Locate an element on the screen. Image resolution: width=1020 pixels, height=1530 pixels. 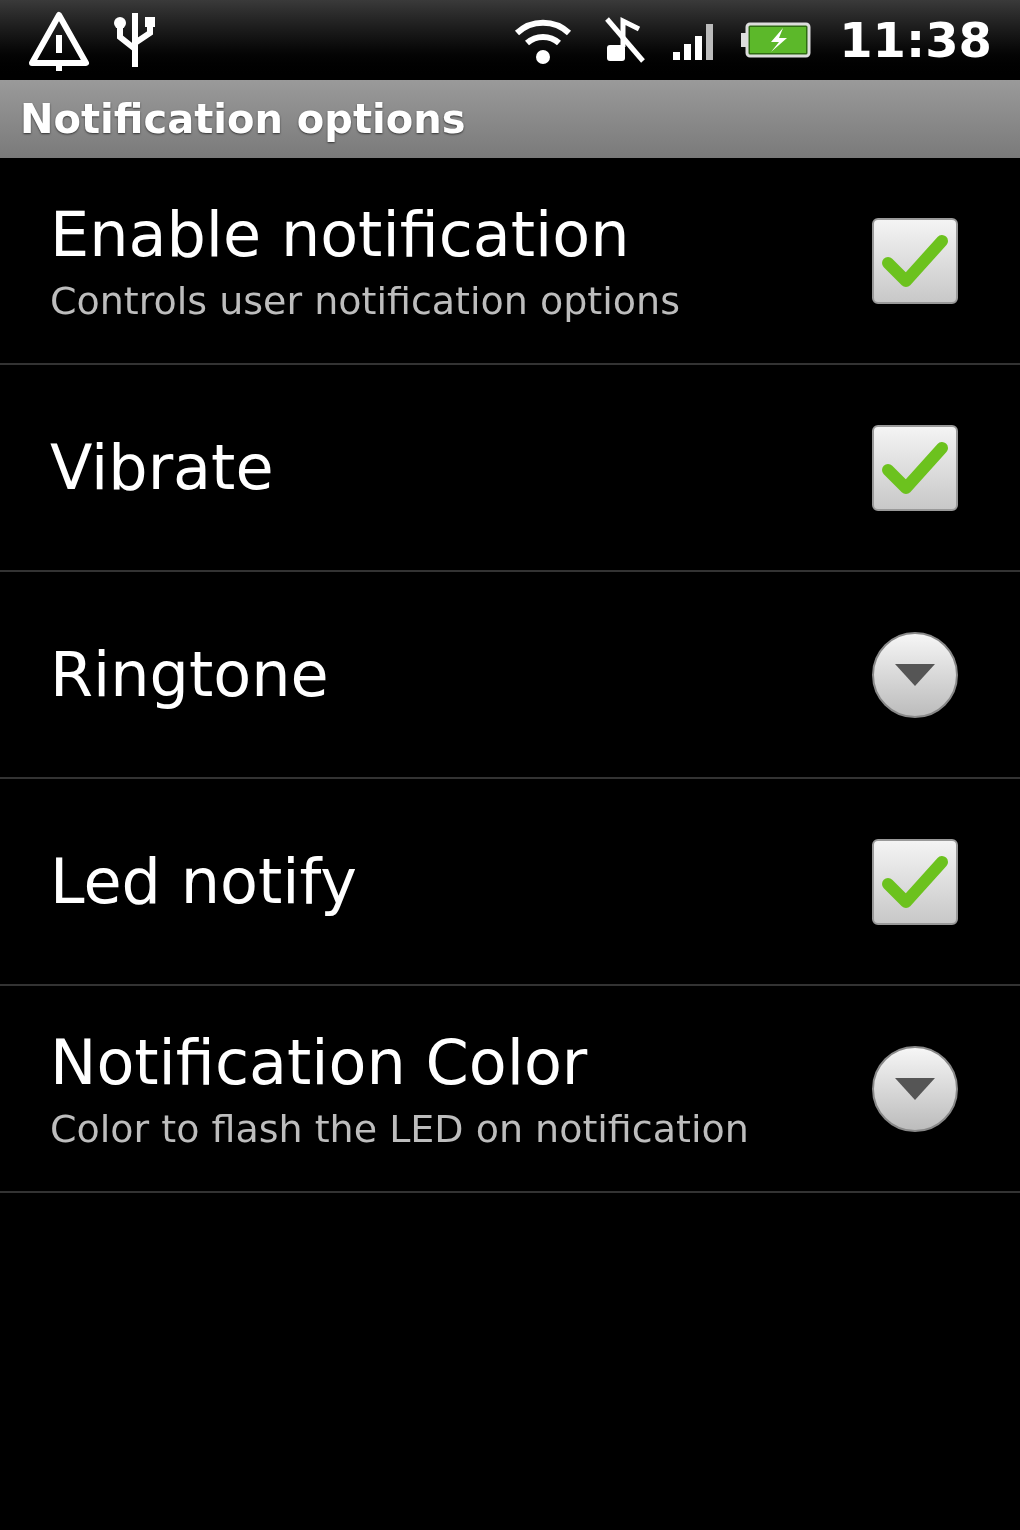
battery-charging-icon is located at coordinates (776, 40).